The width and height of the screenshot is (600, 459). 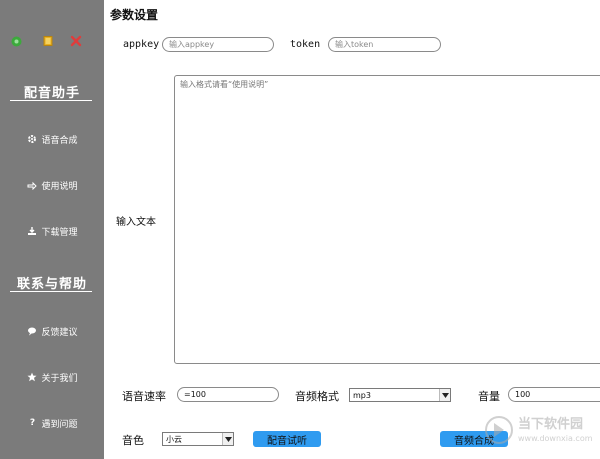 I want to click on sidebar-item-problems: ? 遇到问题, so click(x=52, y=423).